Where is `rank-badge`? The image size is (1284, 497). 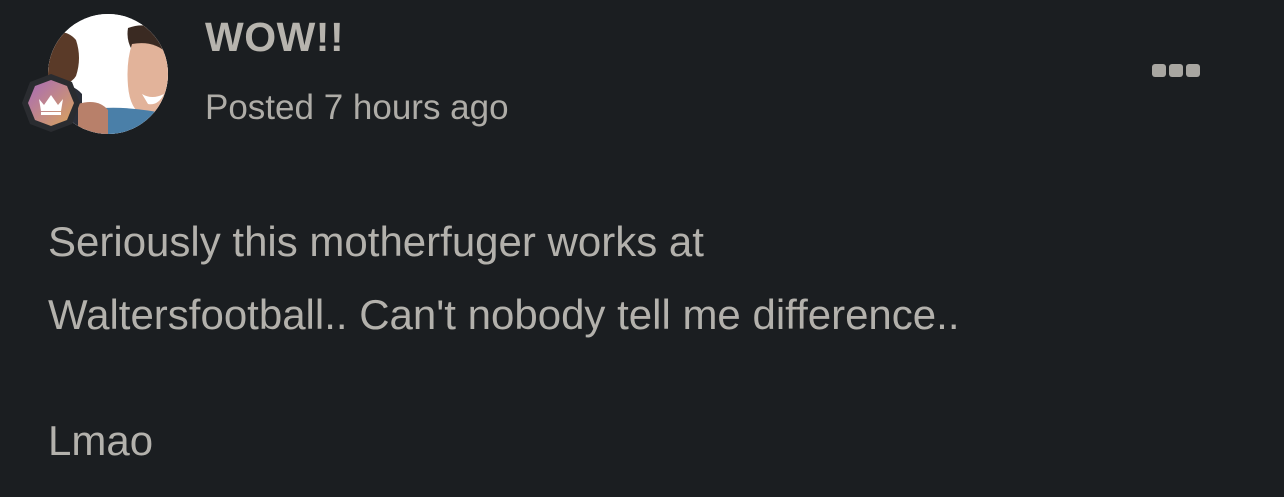
rank-badge is located at coordinates (51, 103).